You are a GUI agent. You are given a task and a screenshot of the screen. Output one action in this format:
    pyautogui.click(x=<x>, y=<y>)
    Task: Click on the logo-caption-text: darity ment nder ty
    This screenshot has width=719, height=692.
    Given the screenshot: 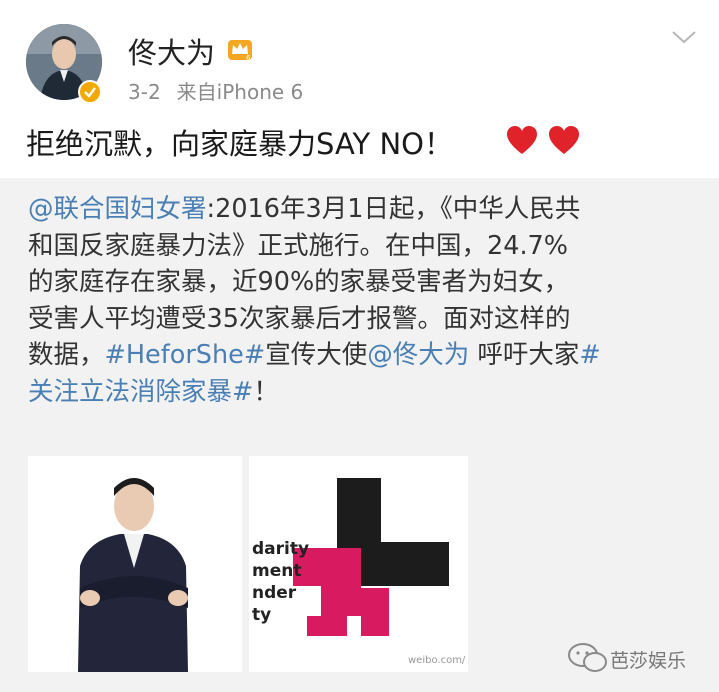 What is the action you would take?
    pyautogui.click(x=281, y=582)
    